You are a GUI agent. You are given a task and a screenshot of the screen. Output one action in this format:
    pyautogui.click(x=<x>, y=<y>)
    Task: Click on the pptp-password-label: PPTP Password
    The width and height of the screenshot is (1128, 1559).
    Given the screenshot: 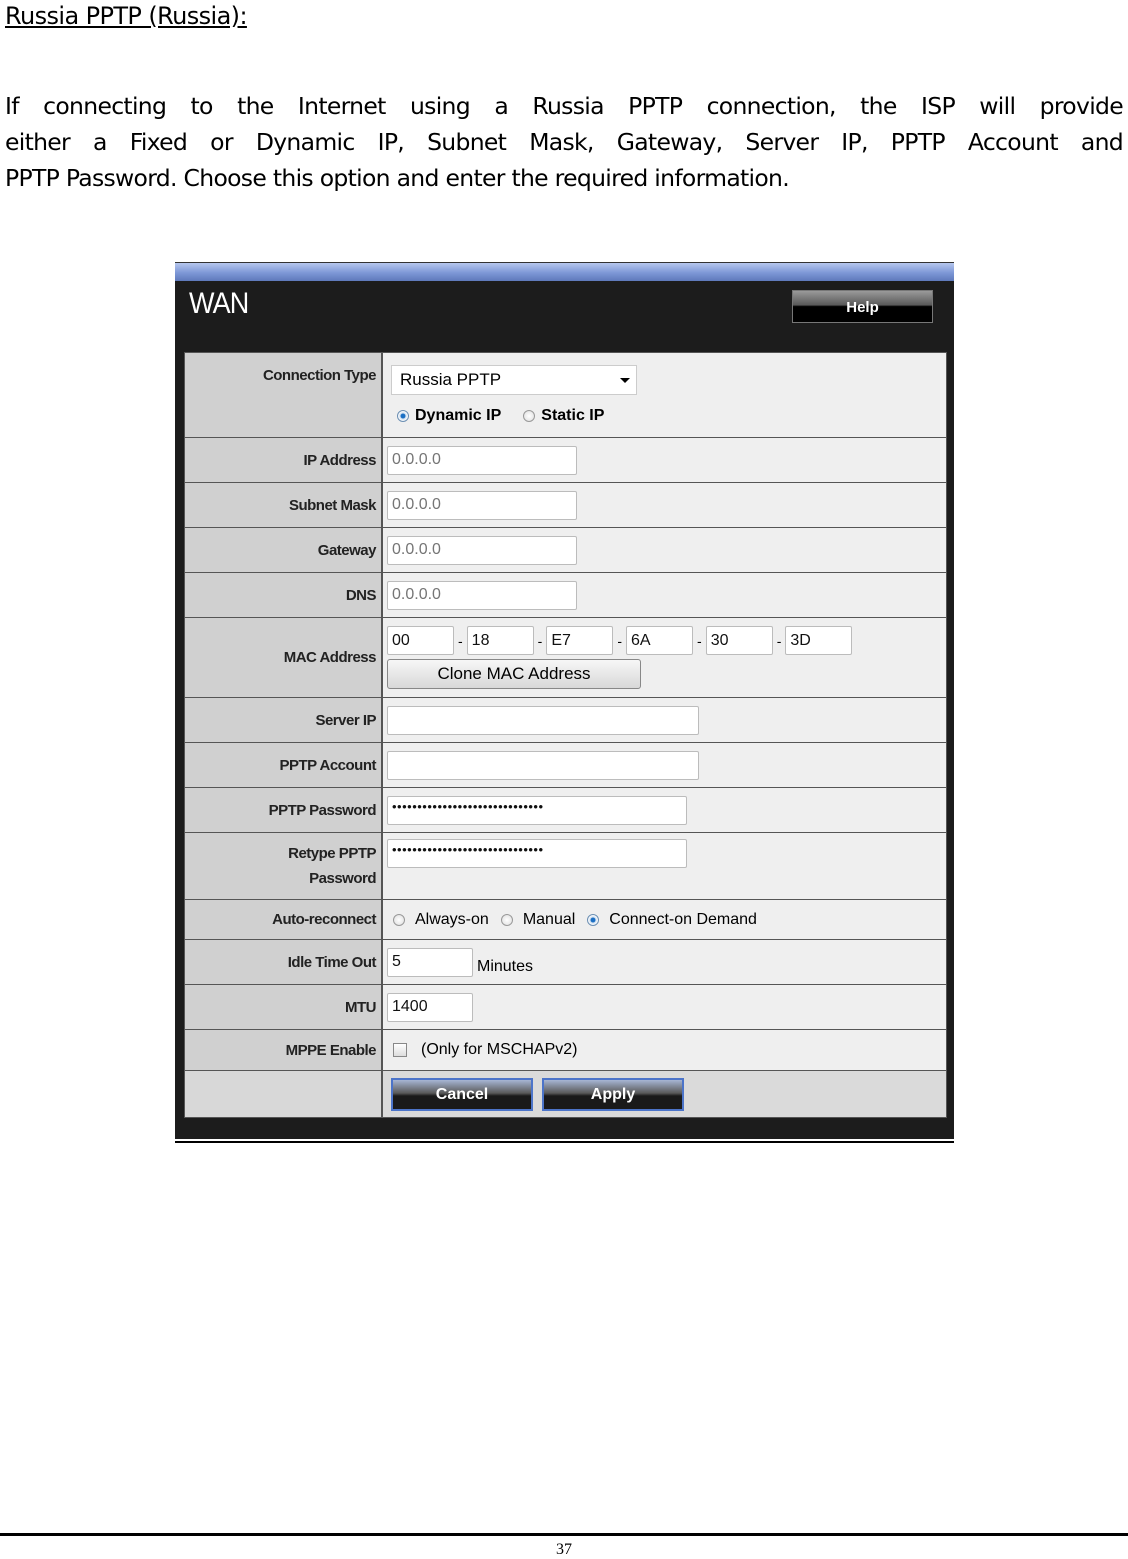 What is the action you would take?
    pyautogui.click(x=284, y=810)
    